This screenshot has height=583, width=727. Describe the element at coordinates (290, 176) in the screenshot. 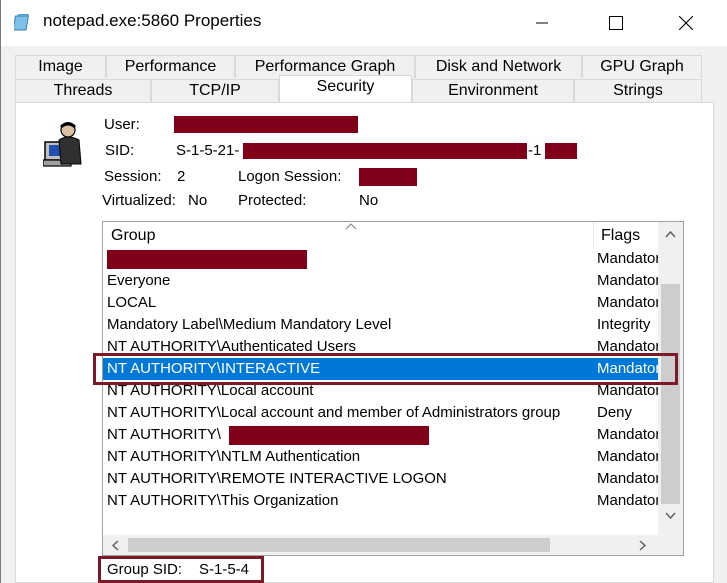

I see `logon-session-label: Logon Session:` at that location.